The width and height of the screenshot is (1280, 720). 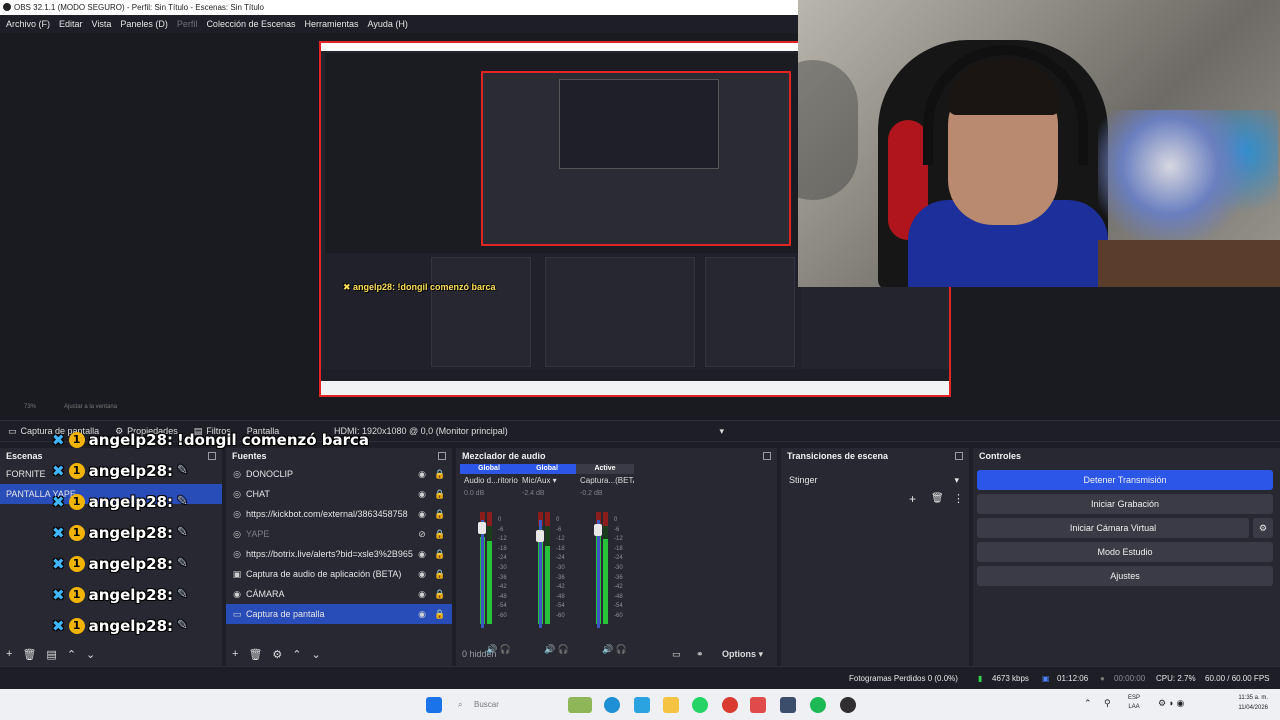 What do you see at coordinates (76, 563) in the screenshot?
I see `badge-icon: 1` at bounding box center [76, 563].